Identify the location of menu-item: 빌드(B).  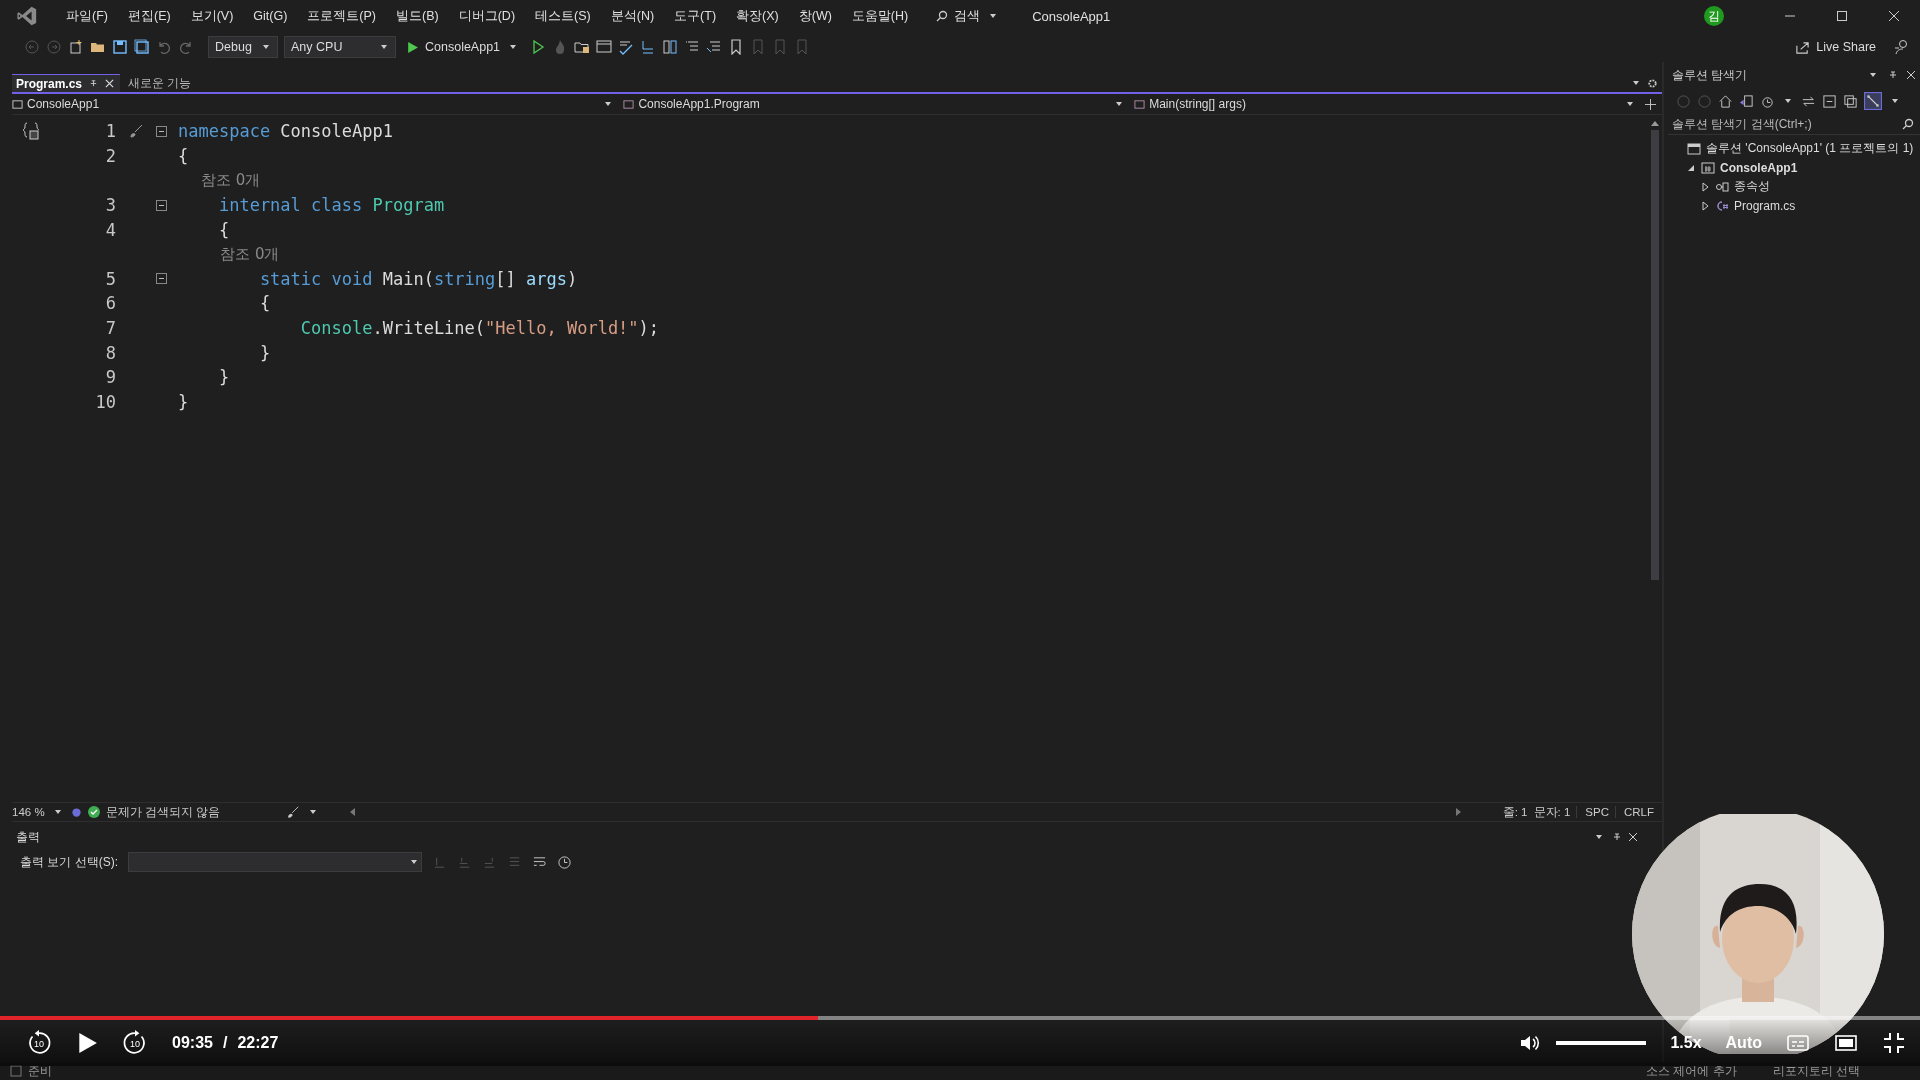
(417, 16).